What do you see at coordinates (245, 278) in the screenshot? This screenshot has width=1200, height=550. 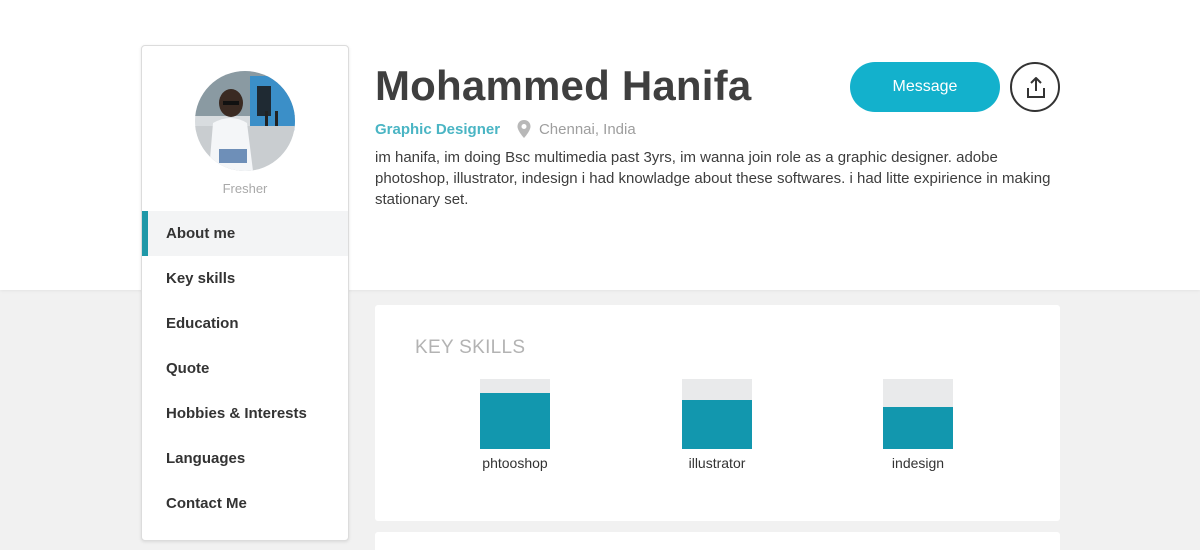 I see `sidebar-item-key-skills: Key skills` at bounding box center [245, 278].